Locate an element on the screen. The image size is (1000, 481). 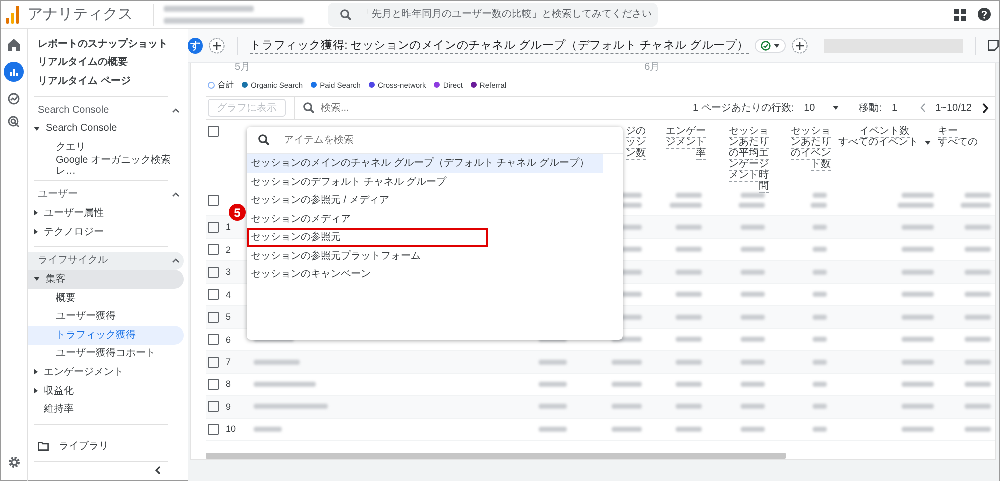
avatar: す is located at coordinates (196, 46).